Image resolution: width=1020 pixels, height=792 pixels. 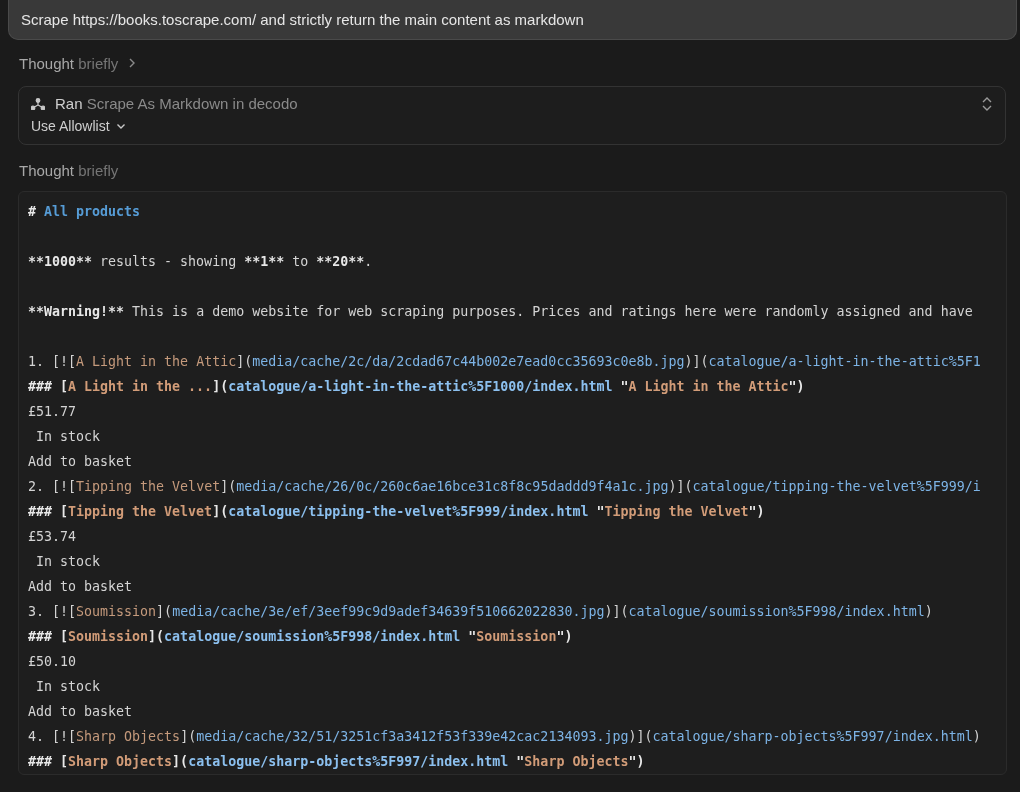 I want to click on code-line: **Warning!** This is a demo website for web scraping purposes. Prices and ratings here were randomly assigned and have, so click(x=500, y=311).